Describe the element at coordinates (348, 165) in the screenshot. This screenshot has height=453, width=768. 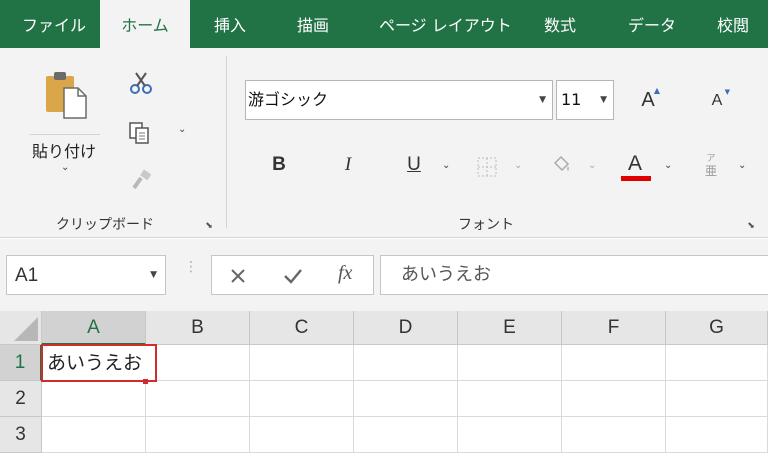
I see `italic-button: I` at that location.